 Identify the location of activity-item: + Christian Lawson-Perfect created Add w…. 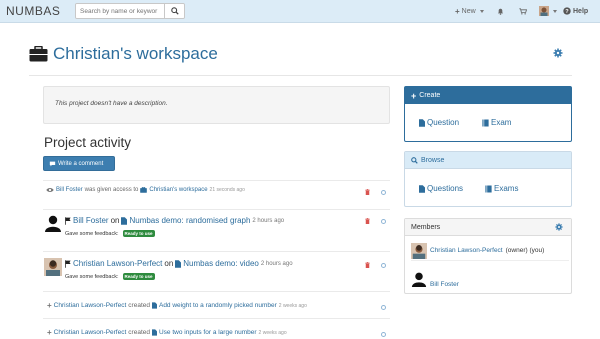
(216, 304).